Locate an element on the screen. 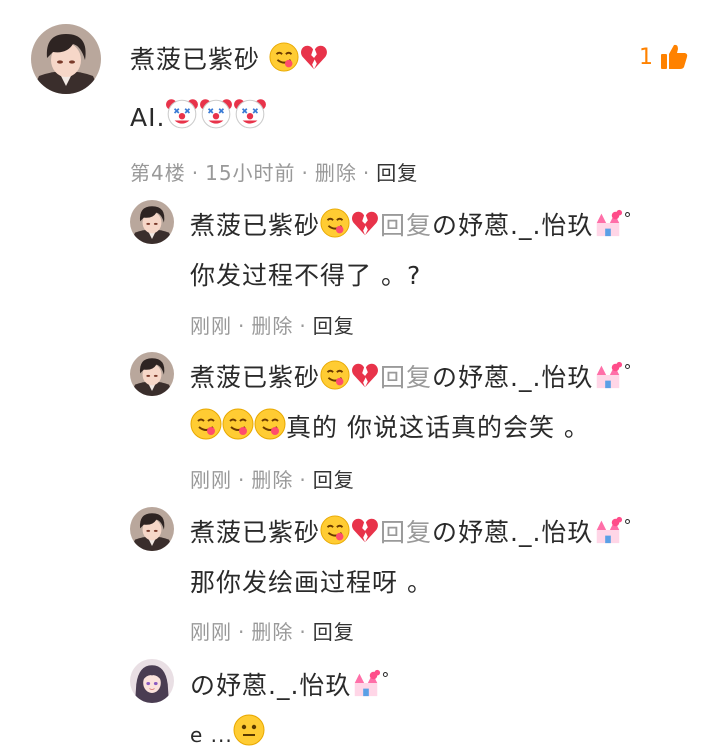  like-count: 1 is located at coordinates (646, 57).